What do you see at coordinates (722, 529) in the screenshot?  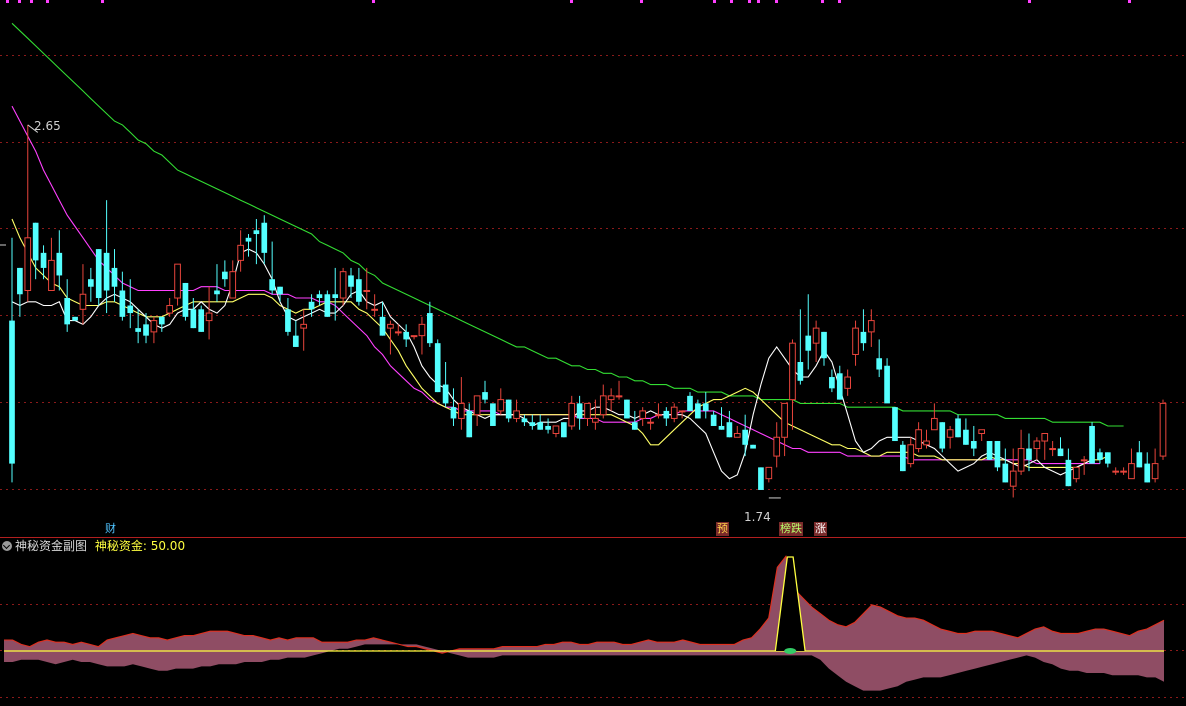 I see `event-tag-forecast: 预` at bounding box center [722, 529].